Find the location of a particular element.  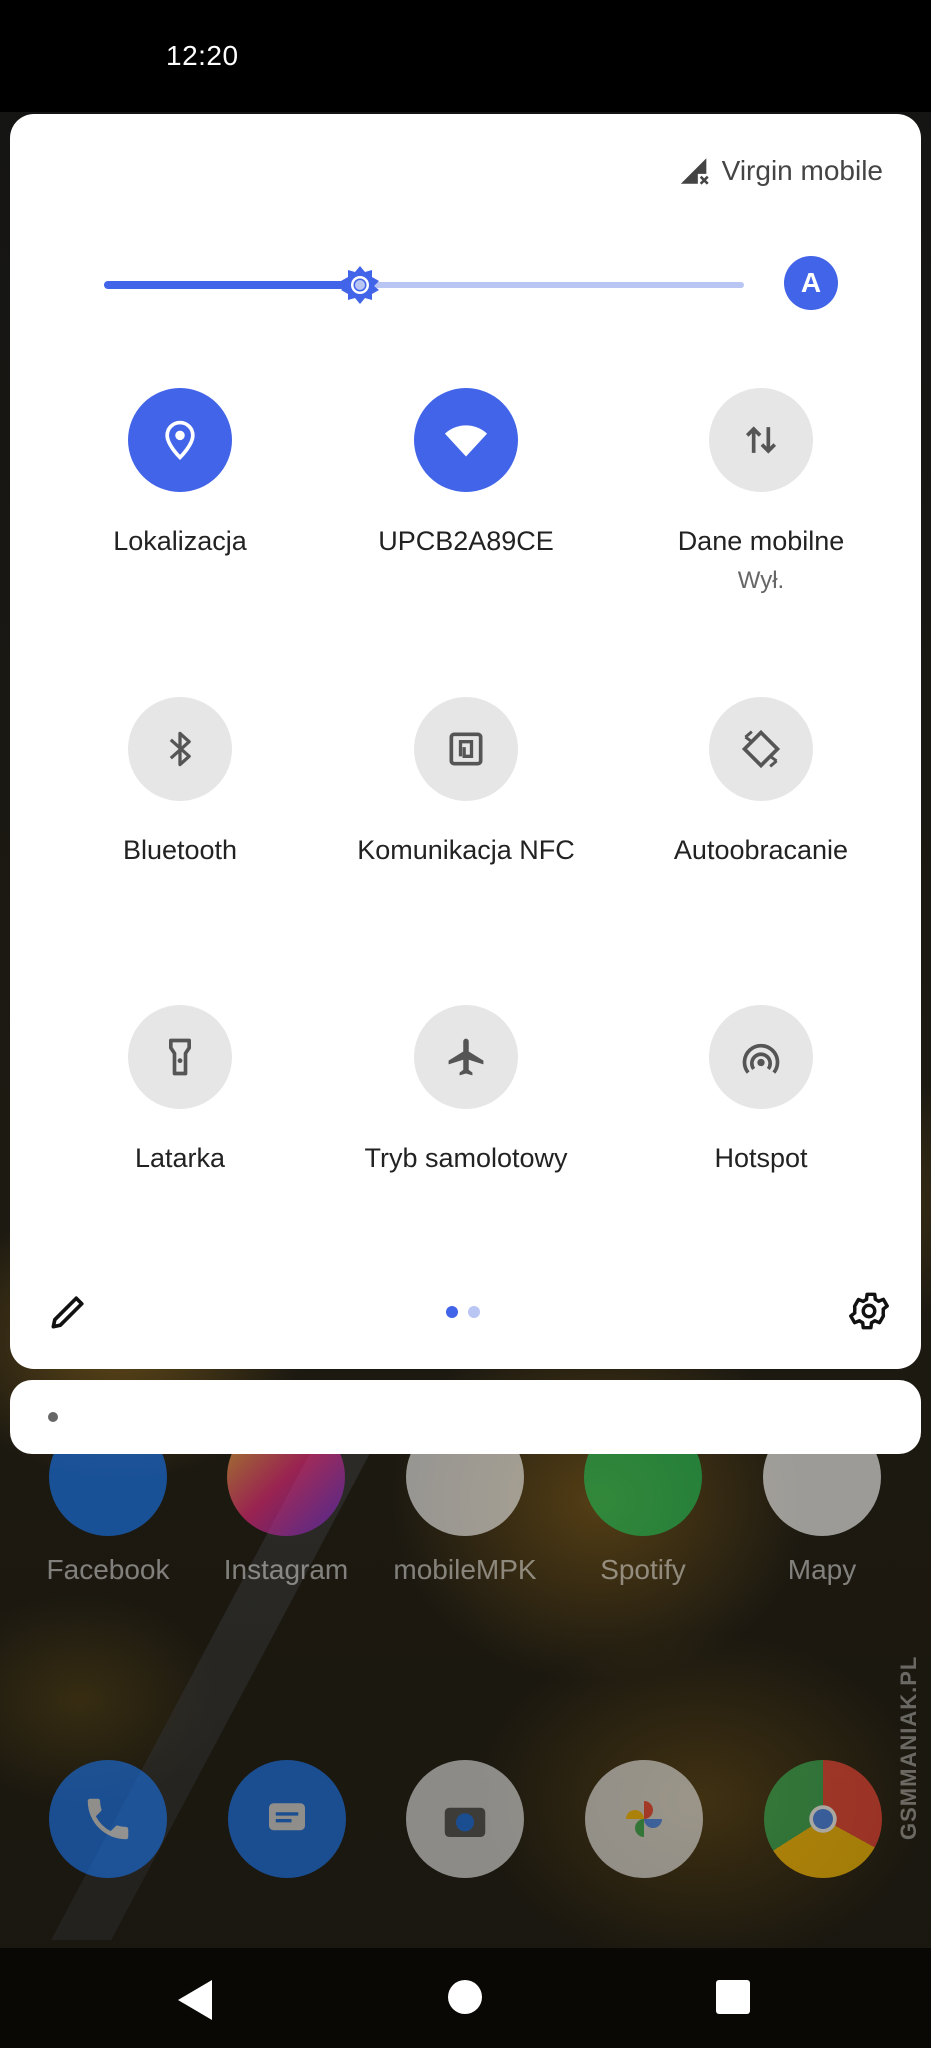

tile-hotspot-toggle is located at coordinates (761, 1057).